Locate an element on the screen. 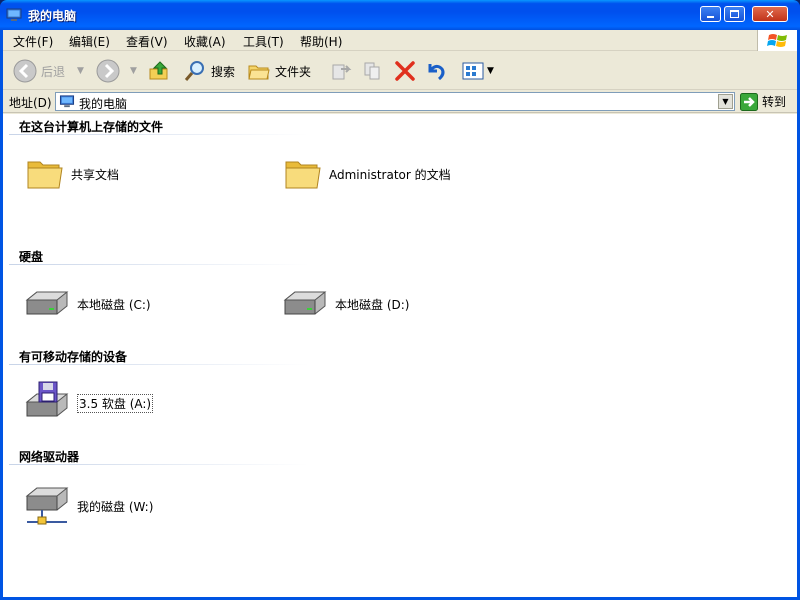 The height and width of the screenshot is (600, 800). views-grid-icon is located at coordinates (473, 71).